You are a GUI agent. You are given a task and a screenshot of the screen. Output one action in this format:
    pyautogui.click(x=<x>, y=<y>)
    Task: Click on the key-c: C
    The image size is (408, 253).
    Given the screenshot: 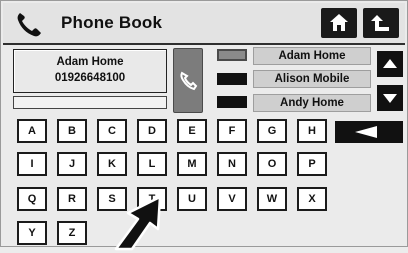 What is the action you would take?
    pyautogui.click(x=112, y=131)
    